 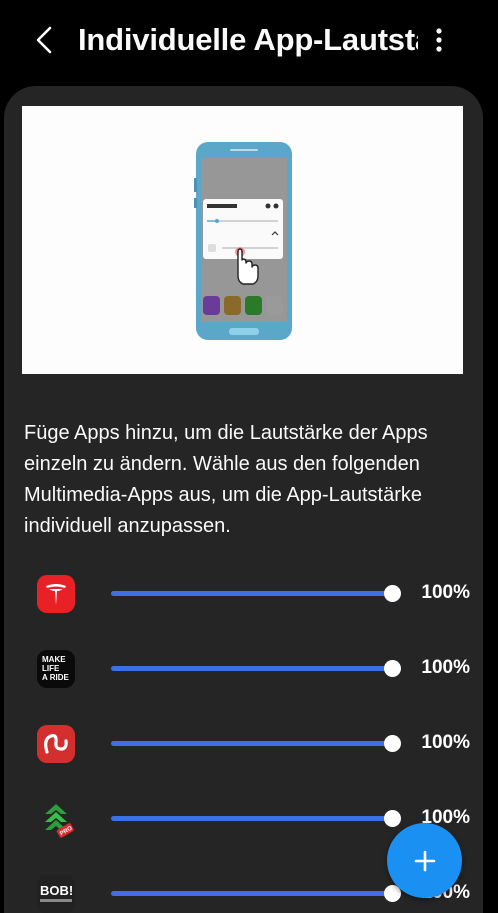 I want to click on make-life-a-ride-icon: MAKE LIFE A RIDE, so click(x=56, y=669).